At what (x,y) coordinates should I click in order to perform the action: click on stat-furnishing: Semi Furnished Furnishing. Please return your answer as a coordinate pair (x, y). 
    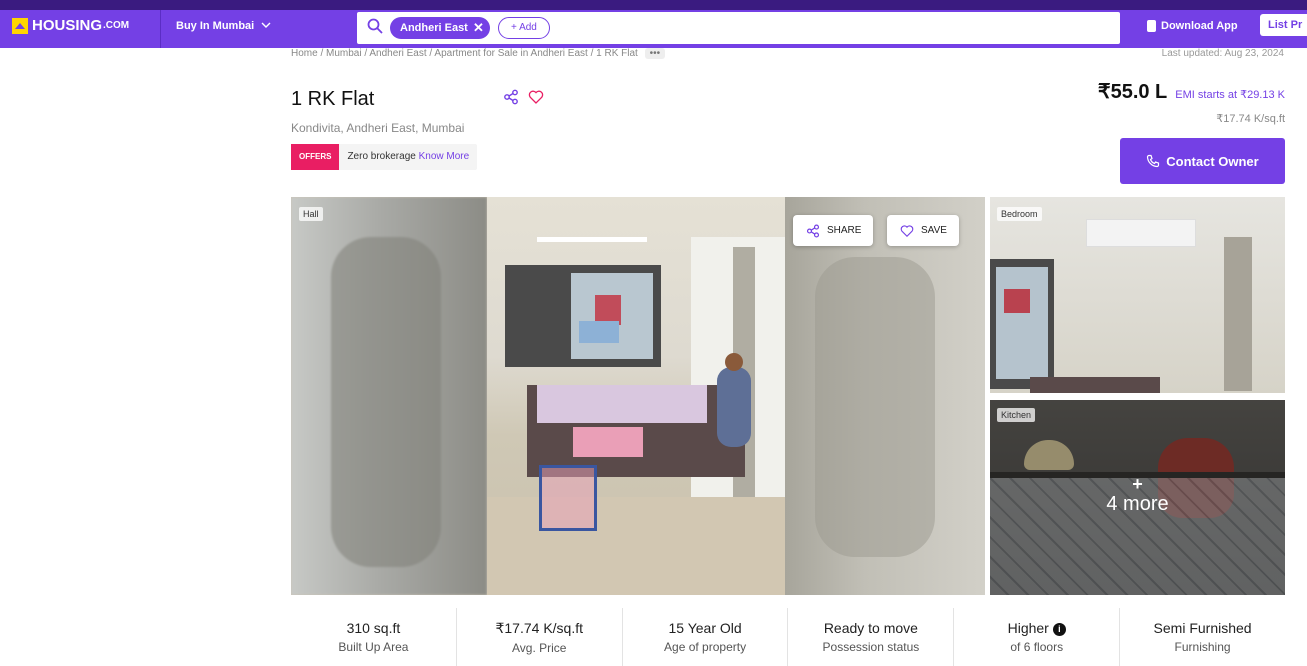
    Looking at the image, I should click on (1202, 637).